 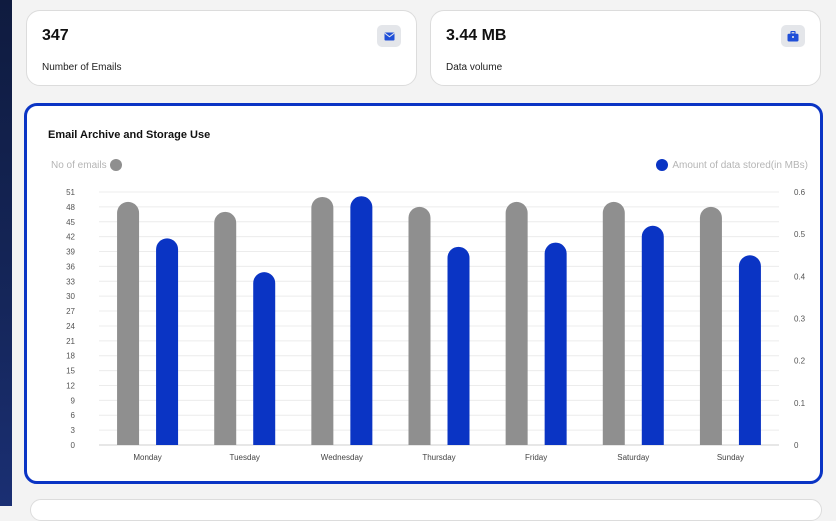 What do you see at coordinates (245, 457) in the screenshot?
I see `x-tick-label: Tuesday` at bounding box center [245, 457].